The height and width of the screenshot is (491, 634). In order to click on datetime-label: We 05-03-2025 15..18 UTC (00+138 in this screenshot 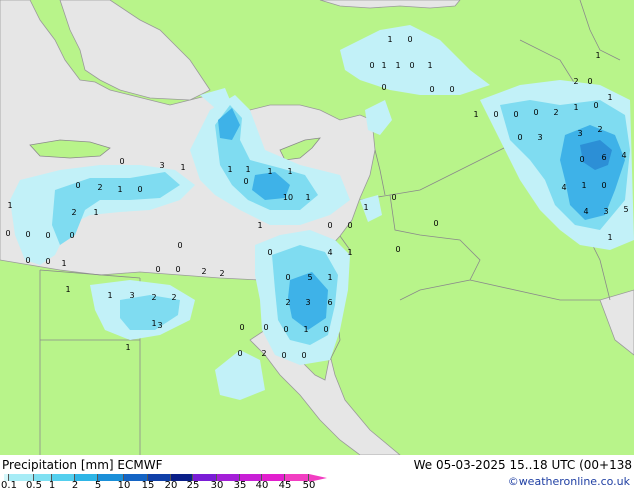, I will do `click(522, 465)`.